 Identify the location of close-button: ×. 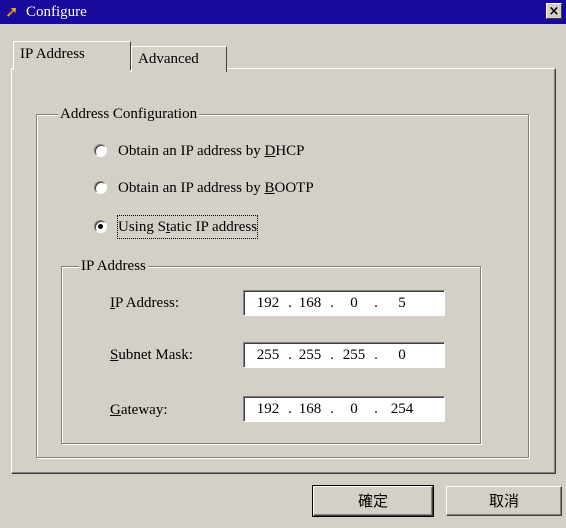
(554, 11).